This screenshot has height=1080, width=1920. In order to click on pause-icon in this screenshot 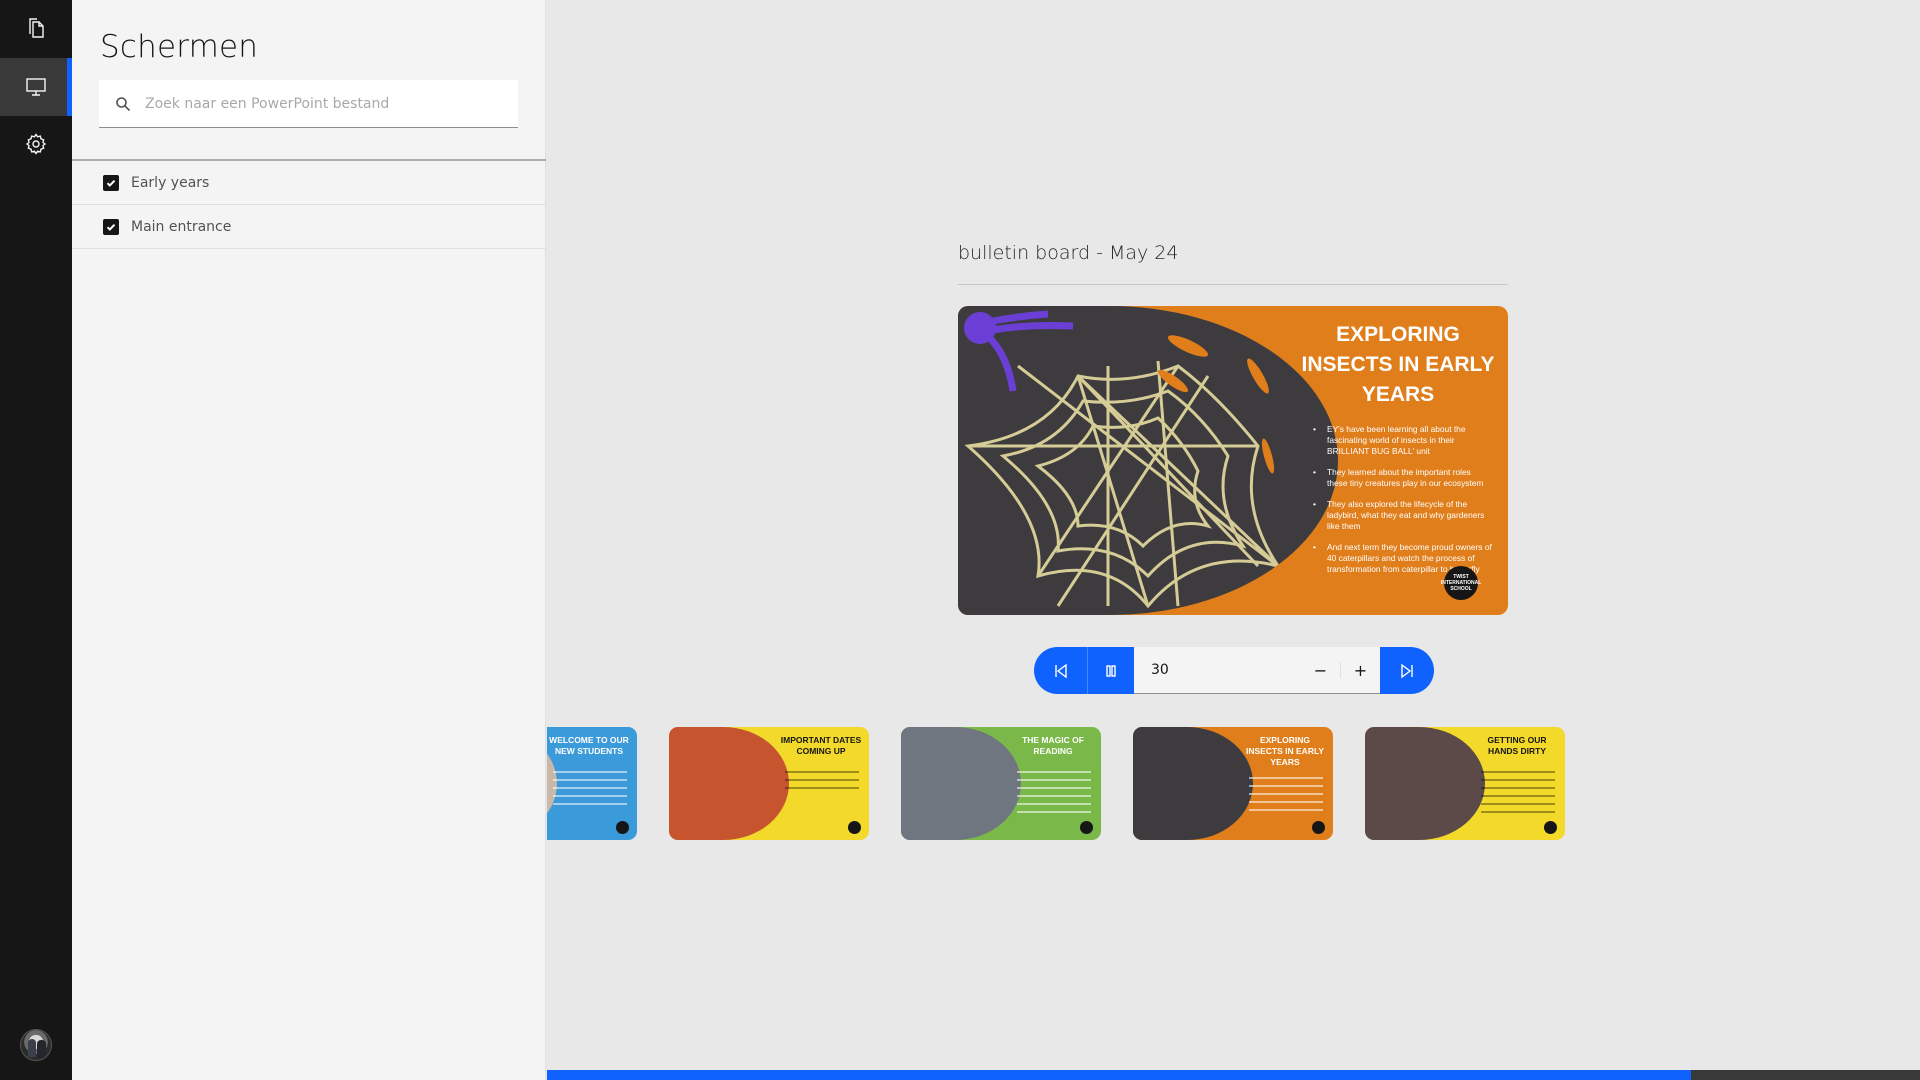, I will do `click(1111, 670)`.